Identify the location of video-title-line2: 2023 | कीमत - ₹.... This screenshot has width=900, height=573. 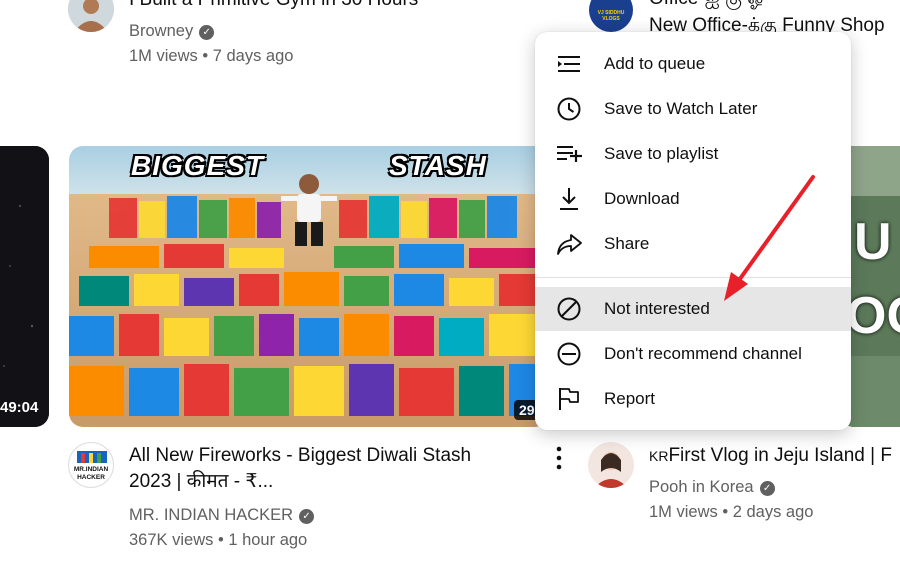
(329, 482).